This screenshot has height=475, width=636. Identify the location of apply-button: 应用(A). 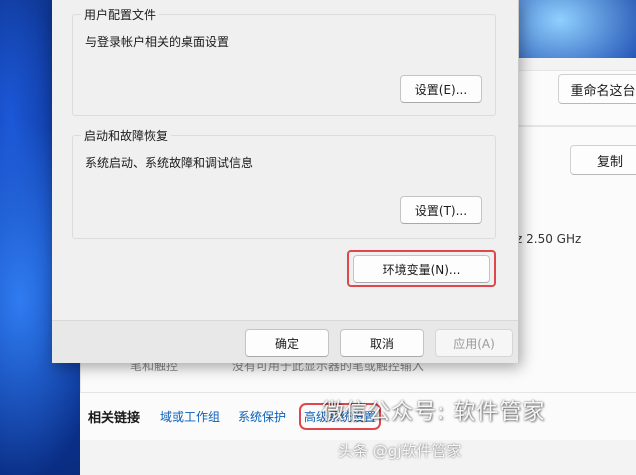
(474, 343).